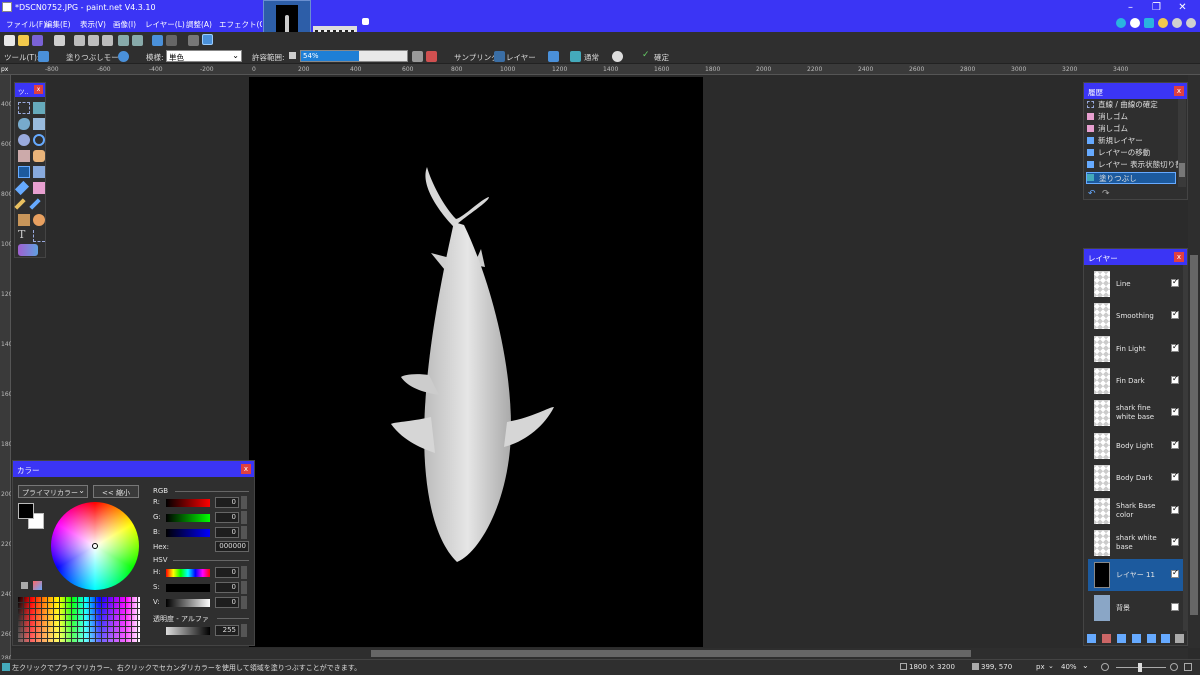 The image size is (1200, 675). Describe the element at coordinates (244, 502) in the screenshot. I see `red-spinner` at that location.